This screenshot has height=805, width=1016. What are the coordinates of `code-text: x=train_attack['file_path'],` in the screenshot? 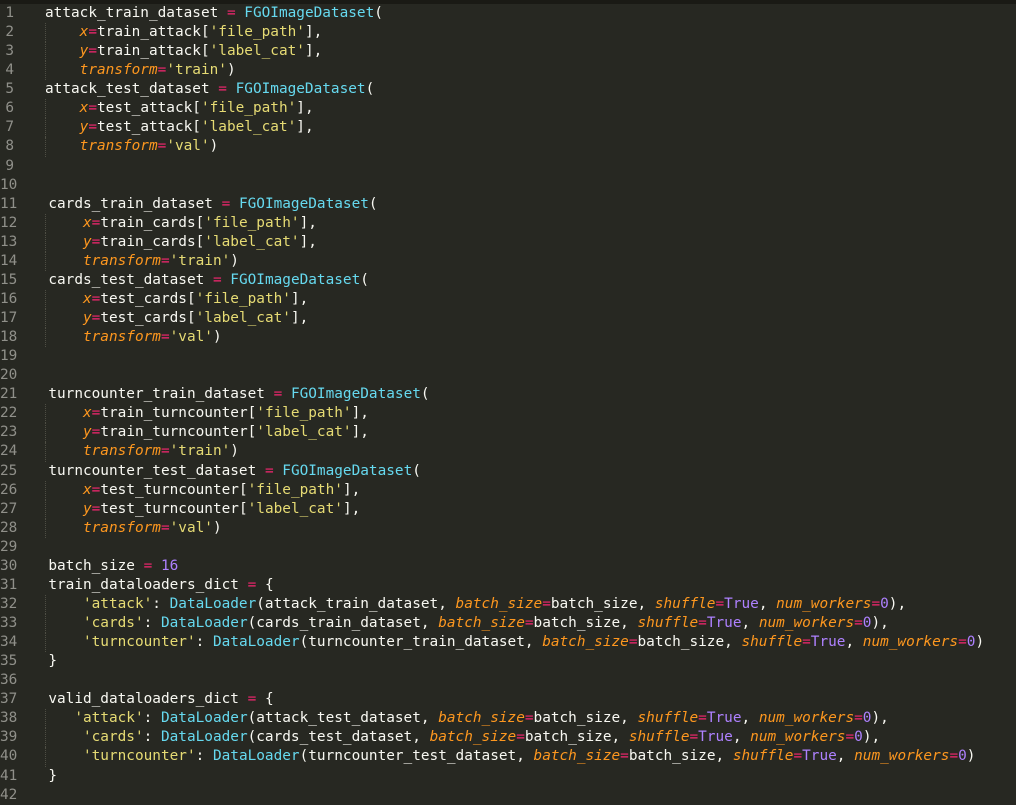 It's located at (184, 32).